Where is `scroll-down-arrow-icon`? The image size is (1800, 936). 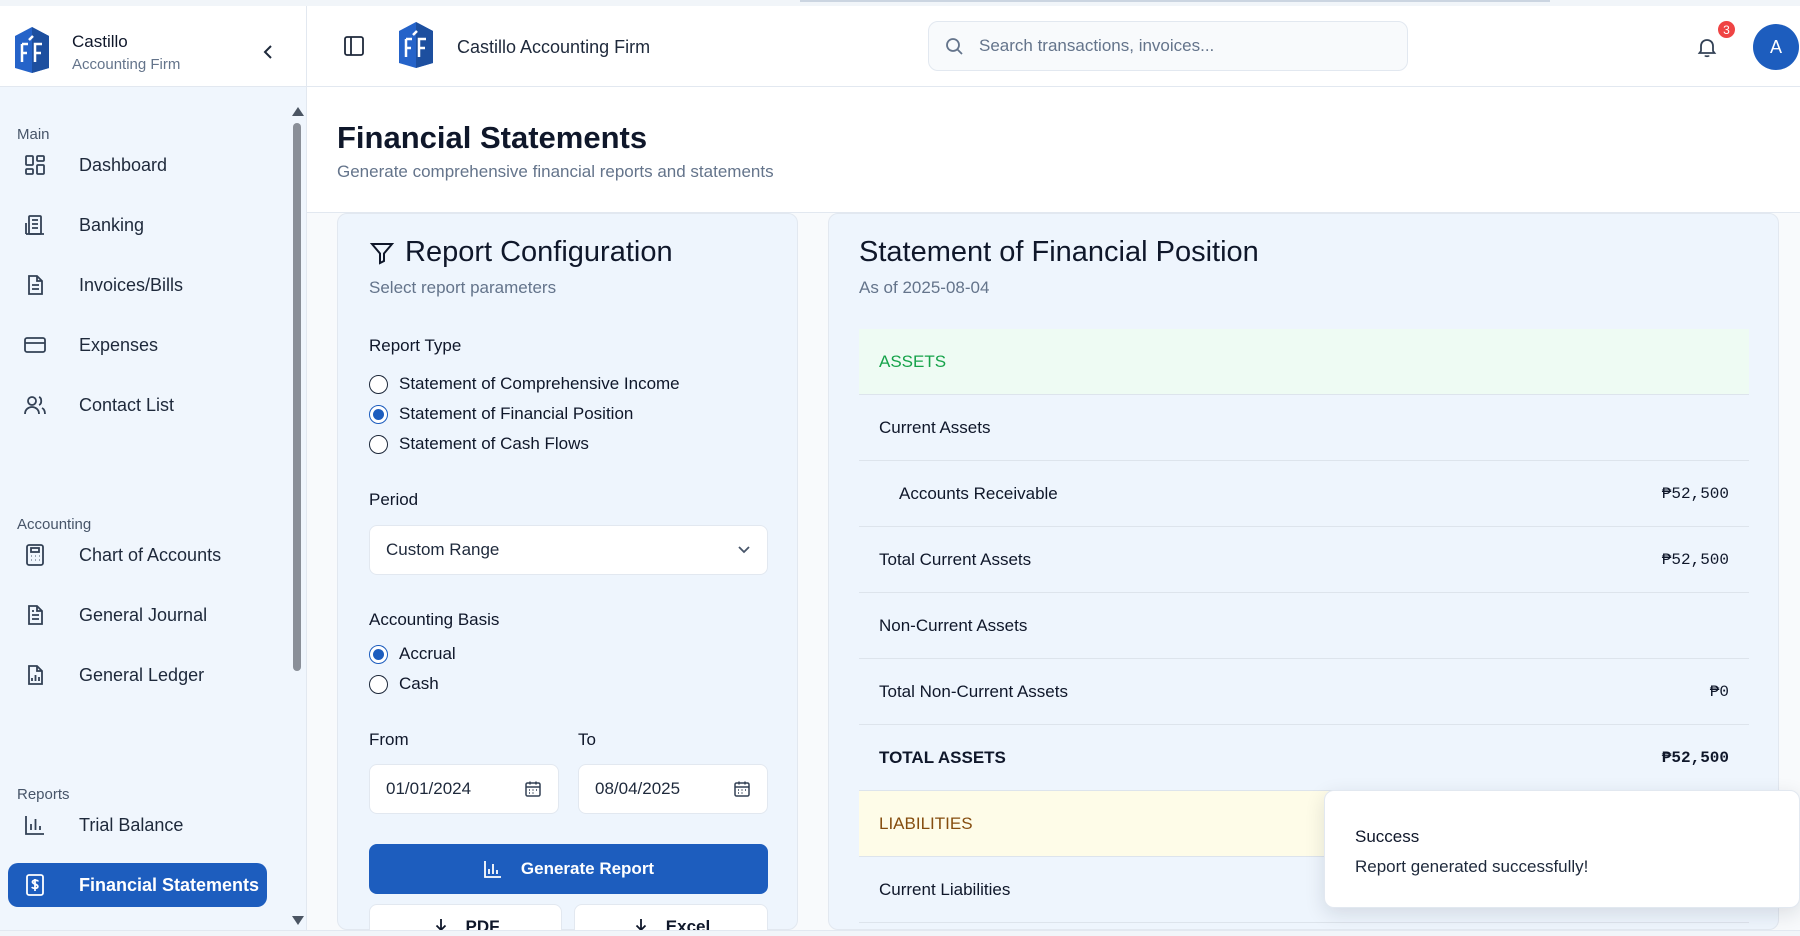 scroll-down-arrow-icon is located at coordinates (298, 920).